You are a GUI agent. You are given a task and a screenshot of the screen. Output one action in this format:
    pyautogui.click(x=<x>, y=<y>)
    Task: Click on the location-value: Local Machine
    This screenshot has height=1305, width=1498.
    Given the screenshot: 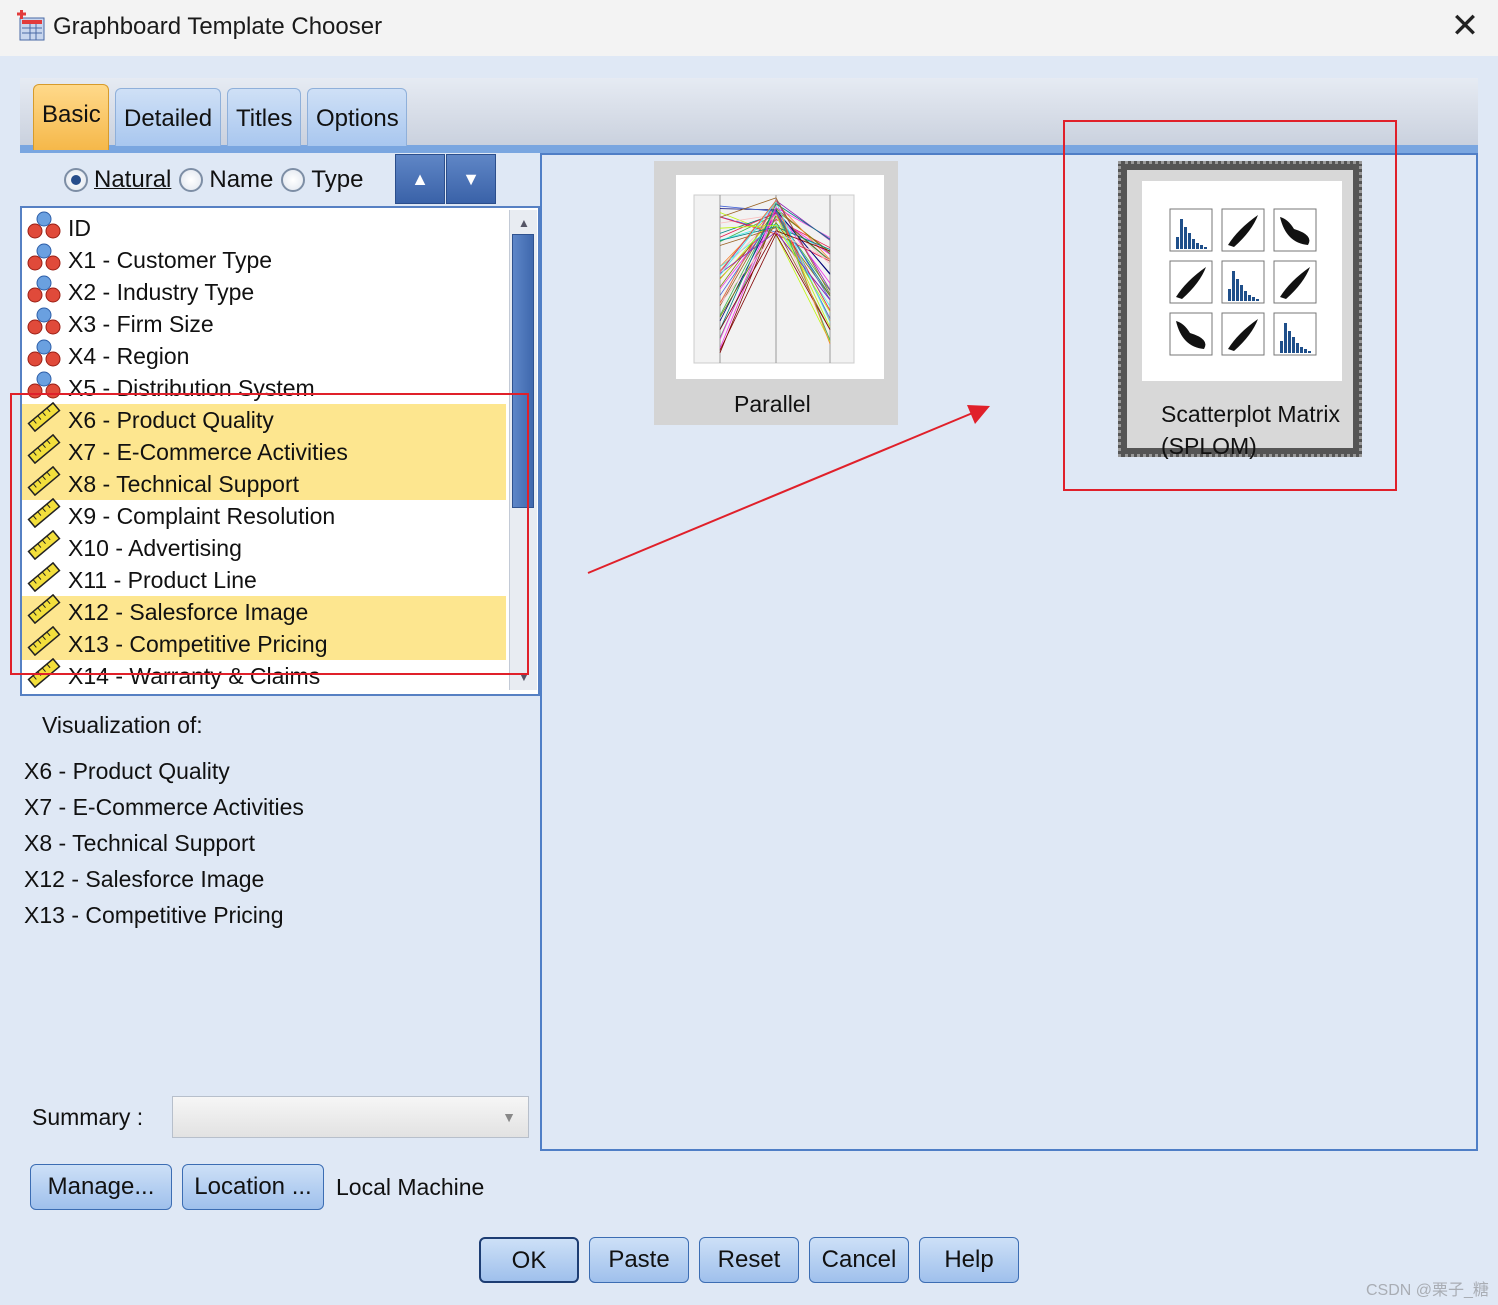 What is the action you would take?
    pyautogui.click(x=410, y=1187)
    